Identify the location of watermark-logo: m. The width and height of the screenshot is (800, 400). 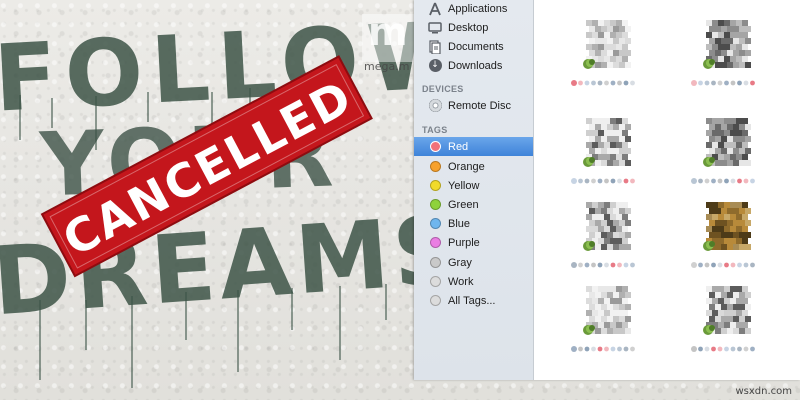
(388, 32).